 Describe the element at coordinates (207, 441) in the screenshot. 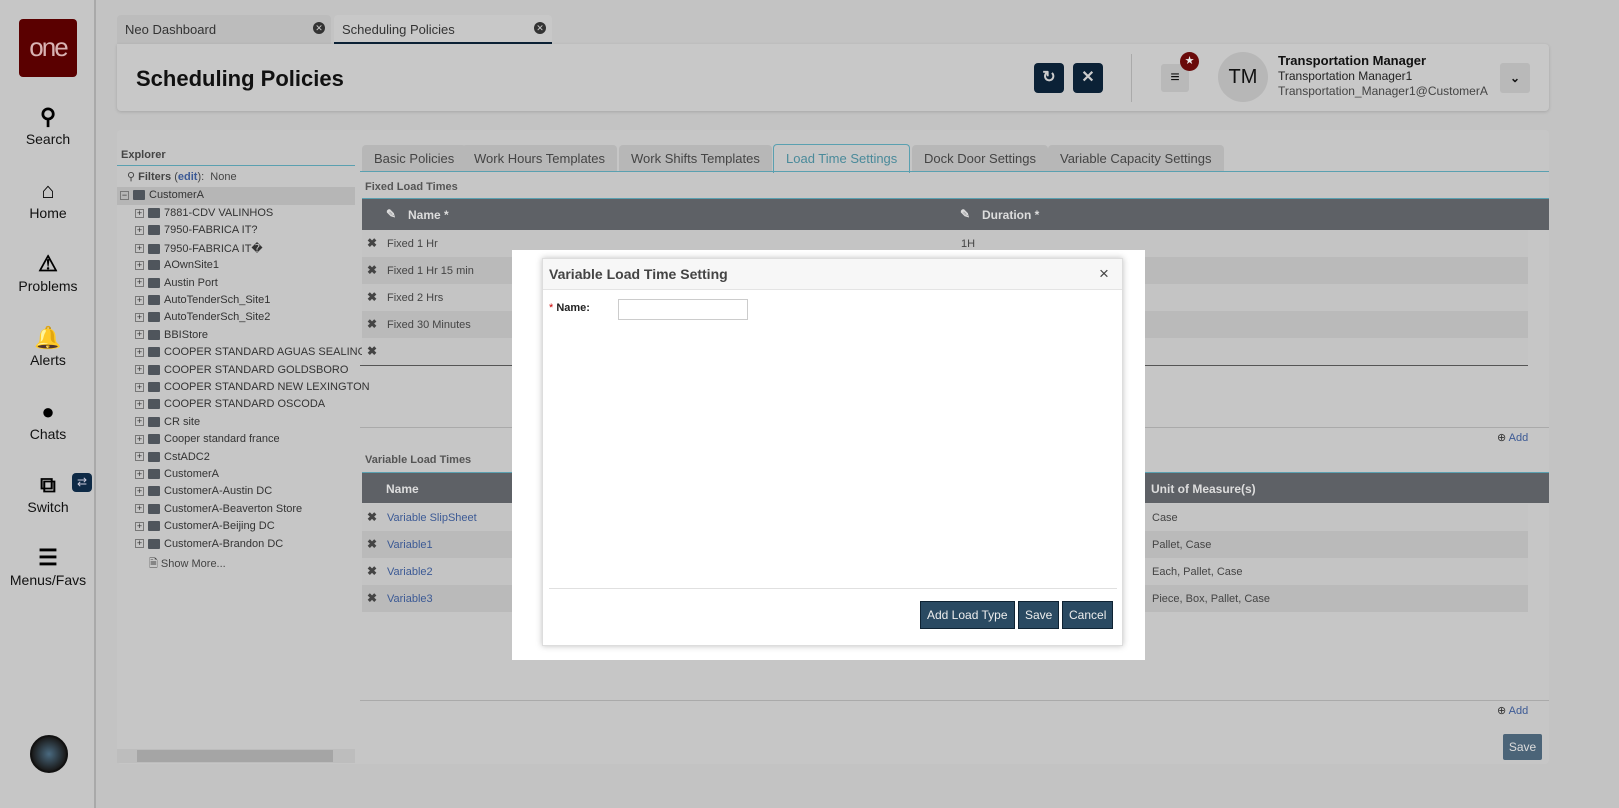

I see `tree-item: + Cooper standard france` at that location.